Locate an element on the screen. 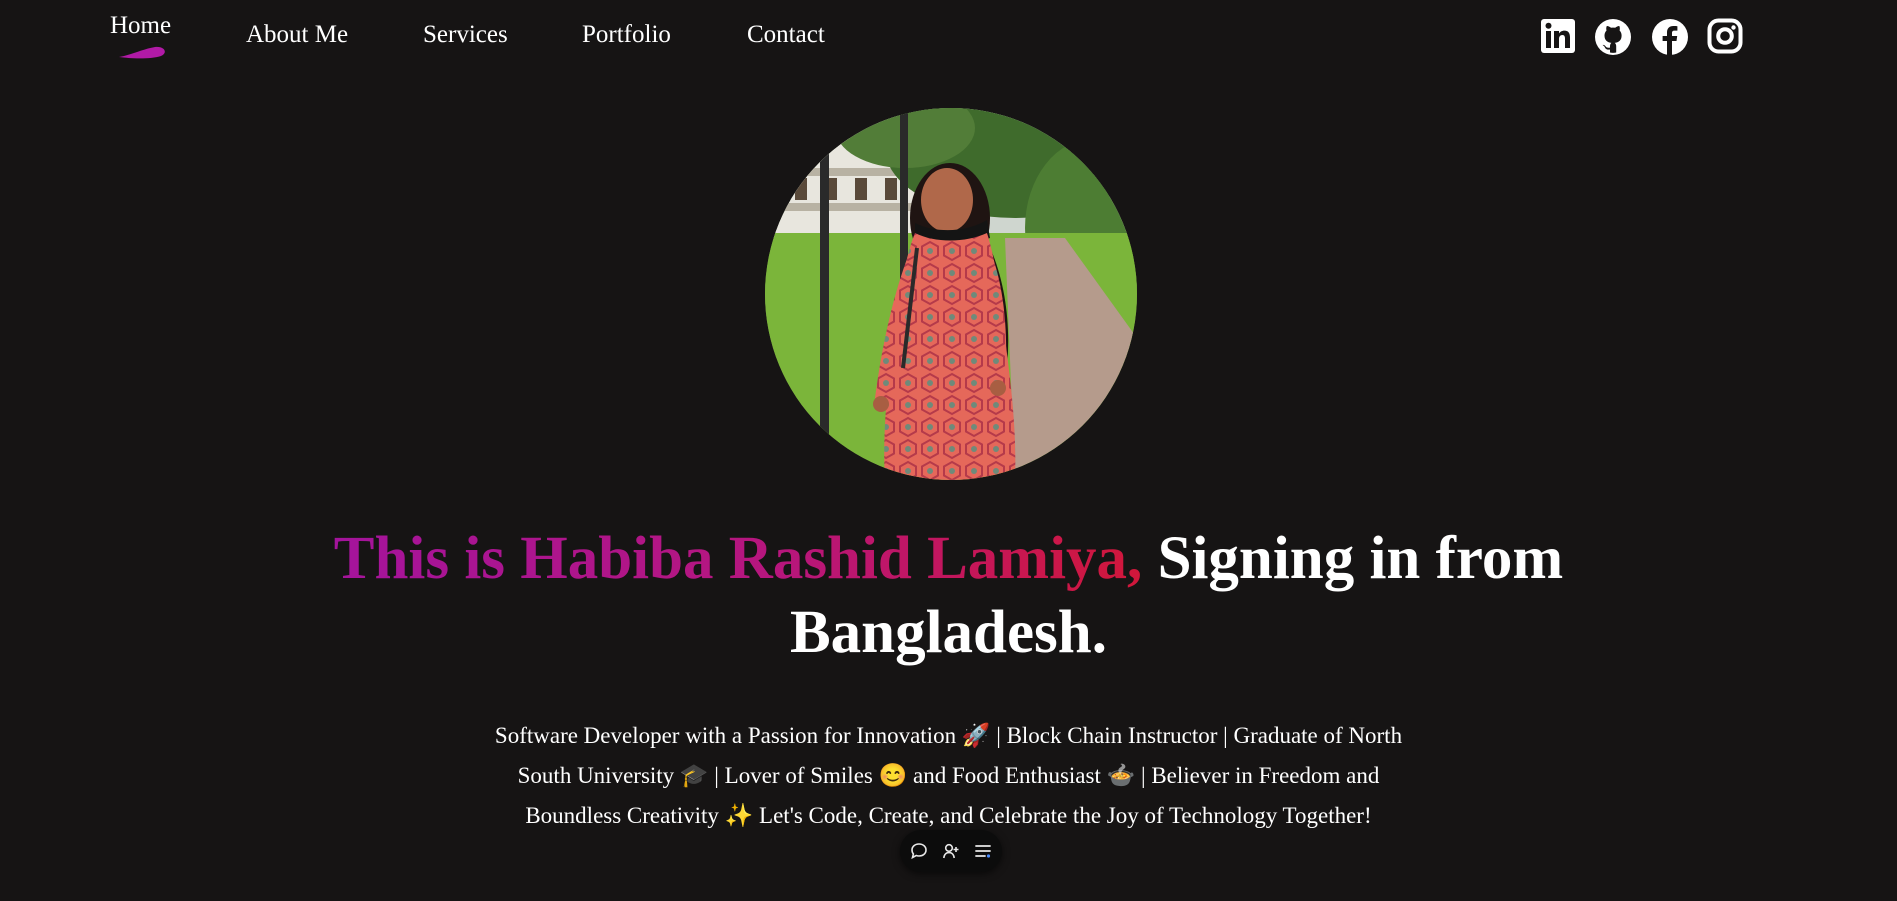 Image resolution: width=1897 pixels, height=901 pixels. profile-photo is located at coordinates (951, 294).